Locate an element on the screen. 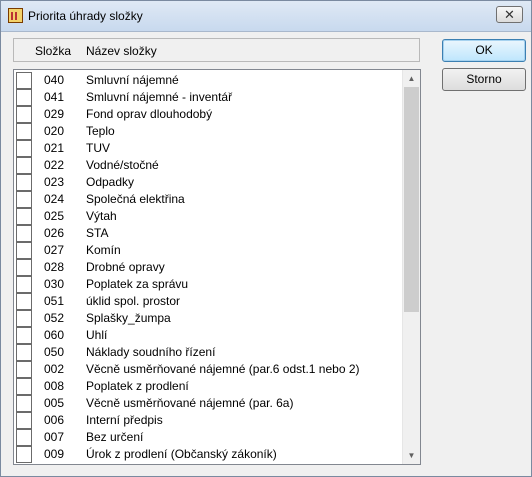 This screenshot has height=477, width=532. list-item: 005 Věcně usměrňované nájemné (par. 6a) is located at coordinates (209, 403).